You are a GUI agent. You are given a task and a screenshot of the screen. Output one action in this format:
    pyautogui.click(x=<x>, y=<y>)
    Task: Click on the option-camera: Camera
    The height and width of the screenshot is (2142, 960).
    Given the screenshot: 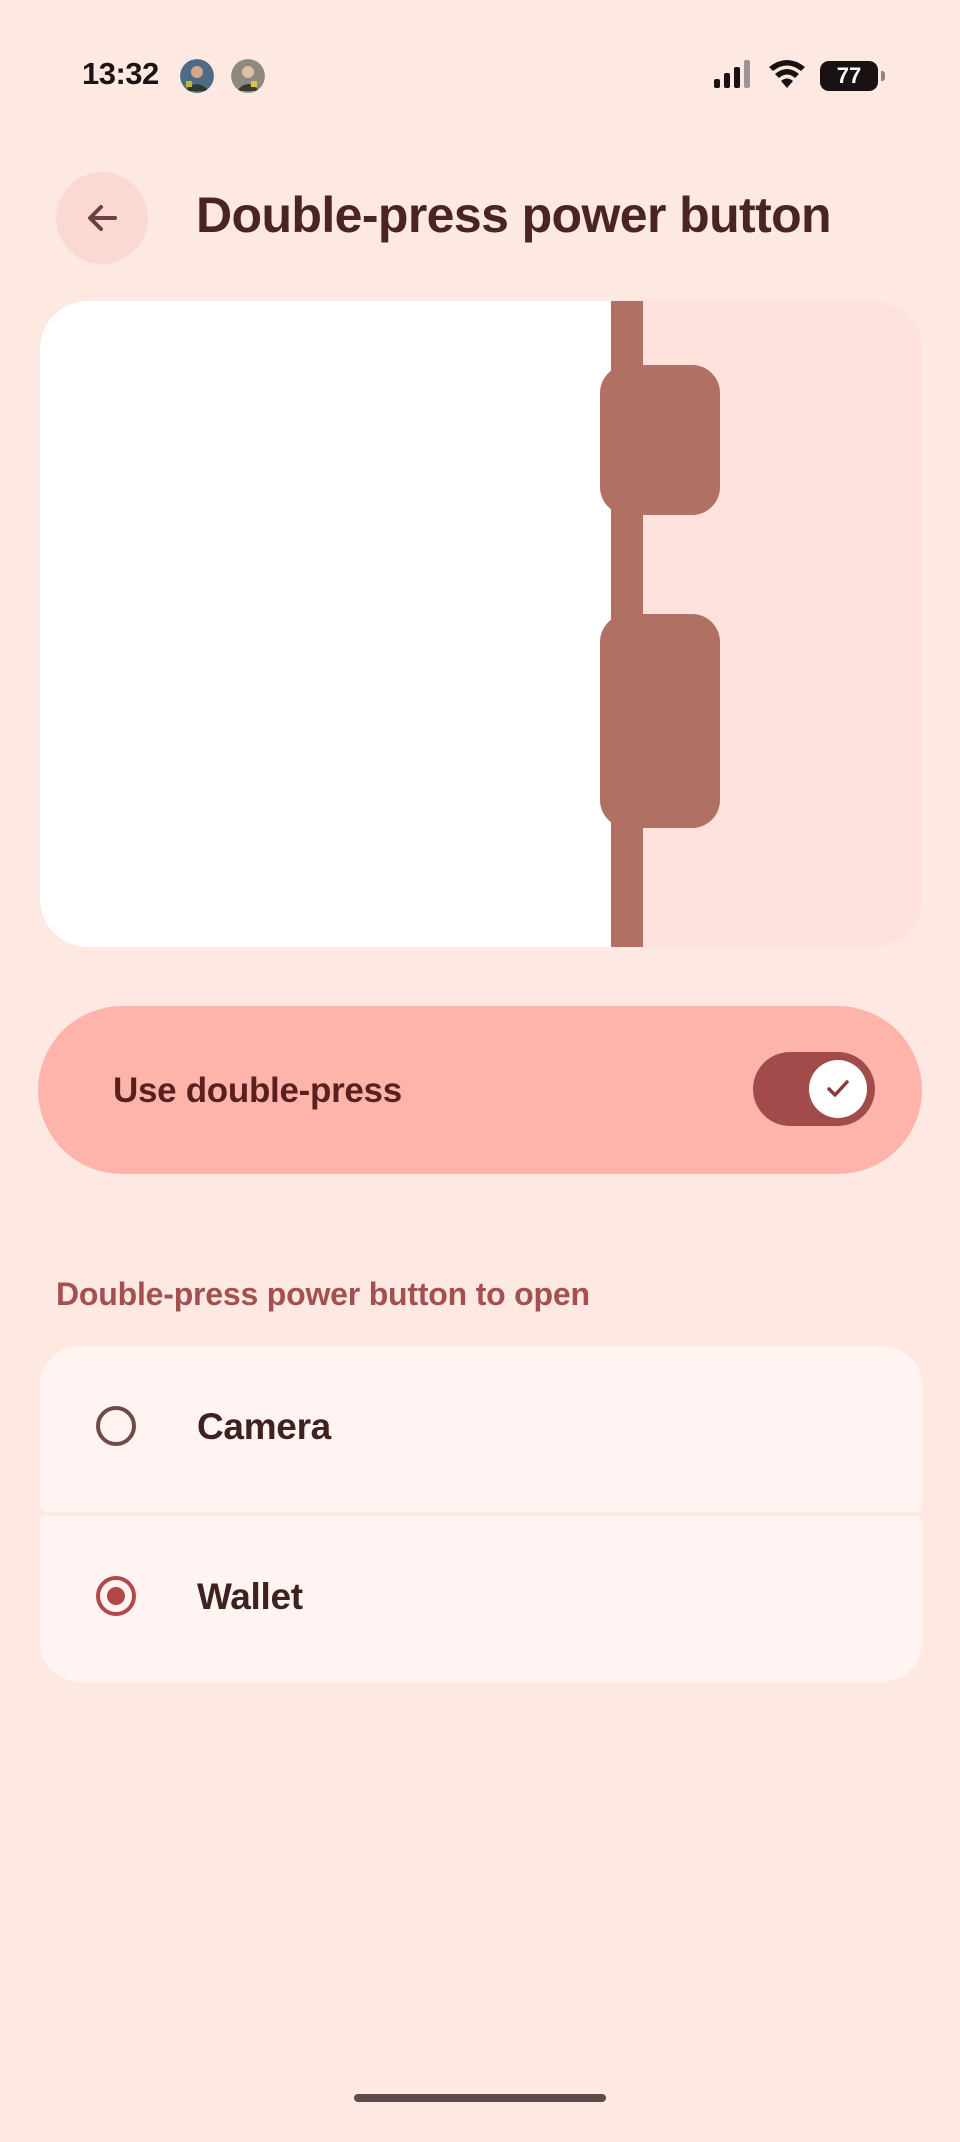 What is the action you would take?
    pyautogui.click(x=481, y=1429)
    